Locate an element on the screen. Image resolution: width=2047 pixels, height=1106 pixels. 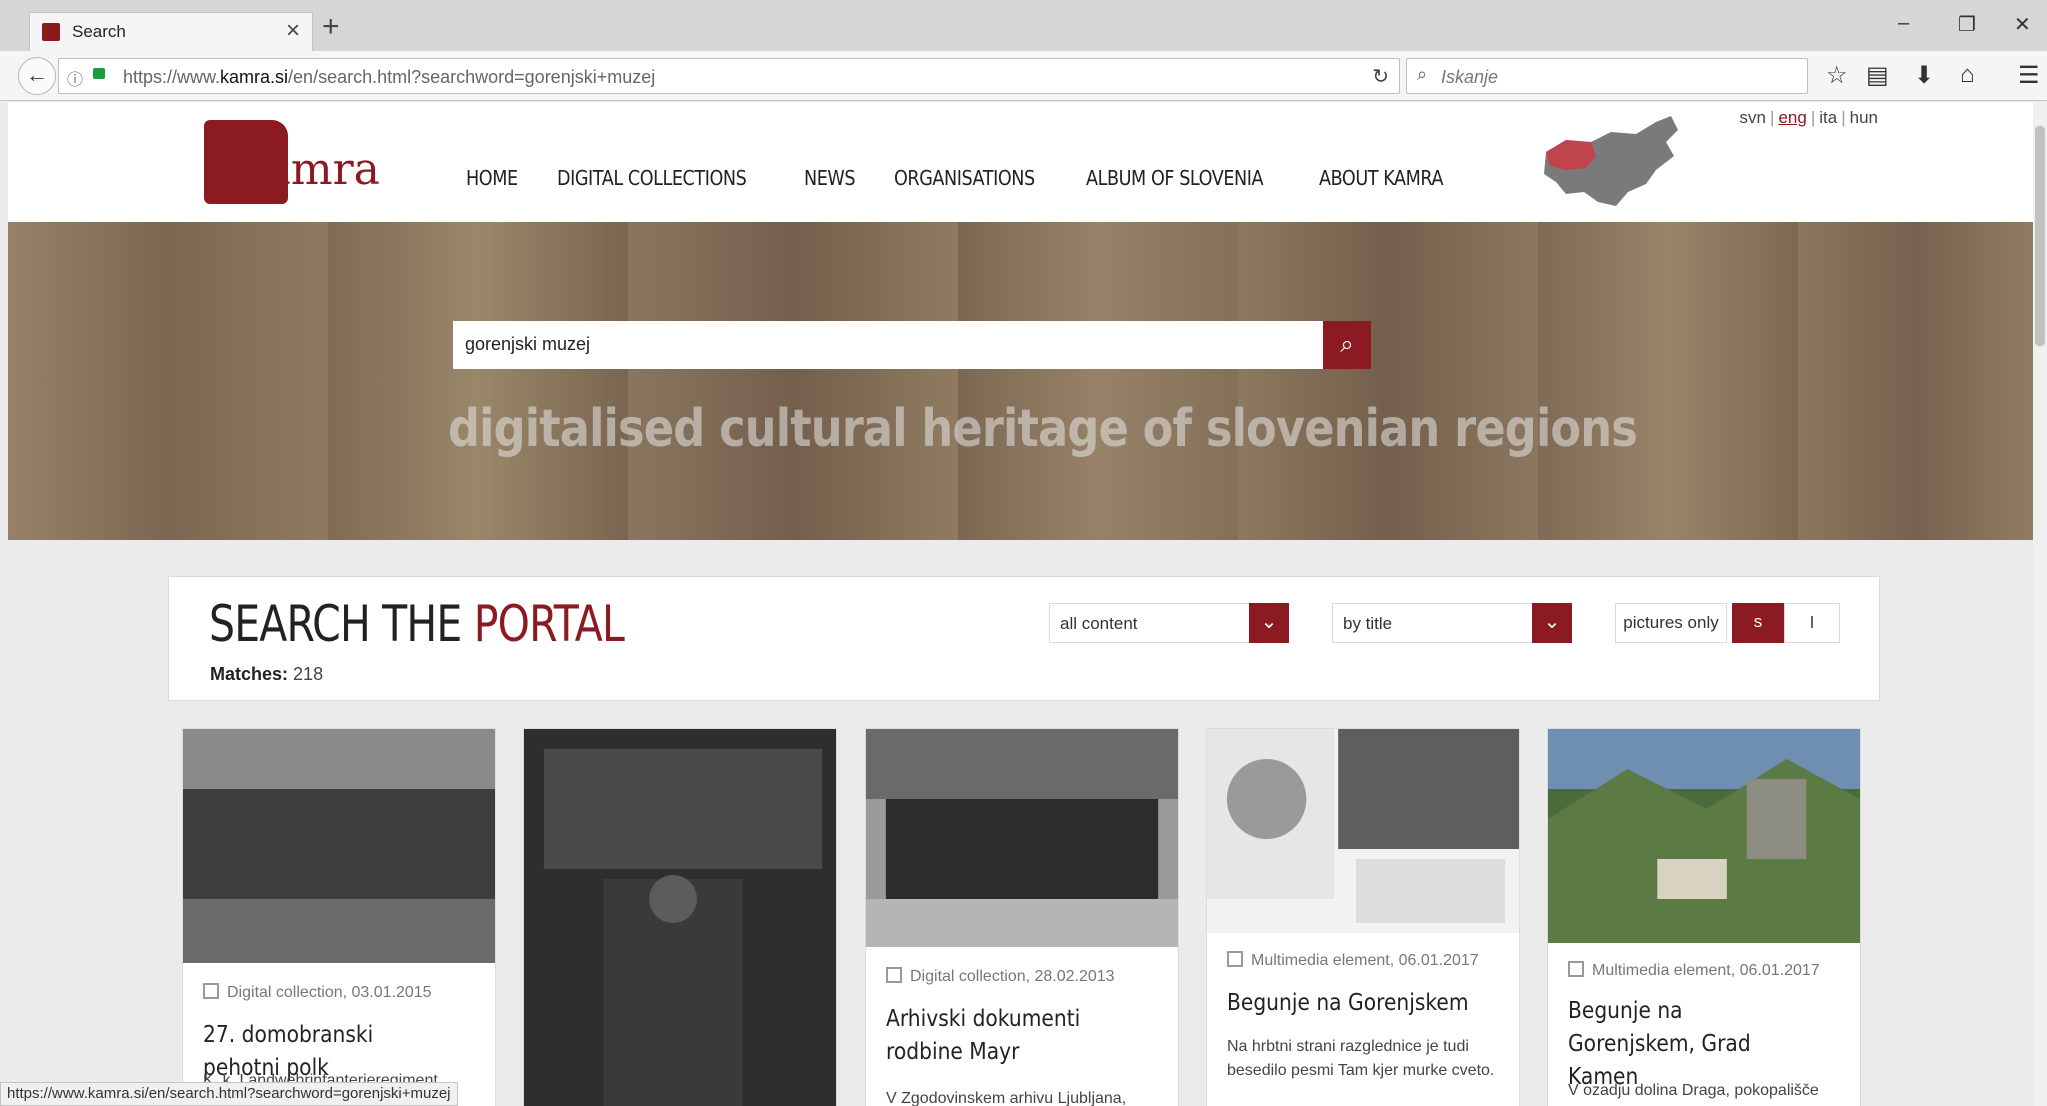
card-description: V Zgodovinskem arhivu Ljubljana, is located at coordinates (1006, 1098).